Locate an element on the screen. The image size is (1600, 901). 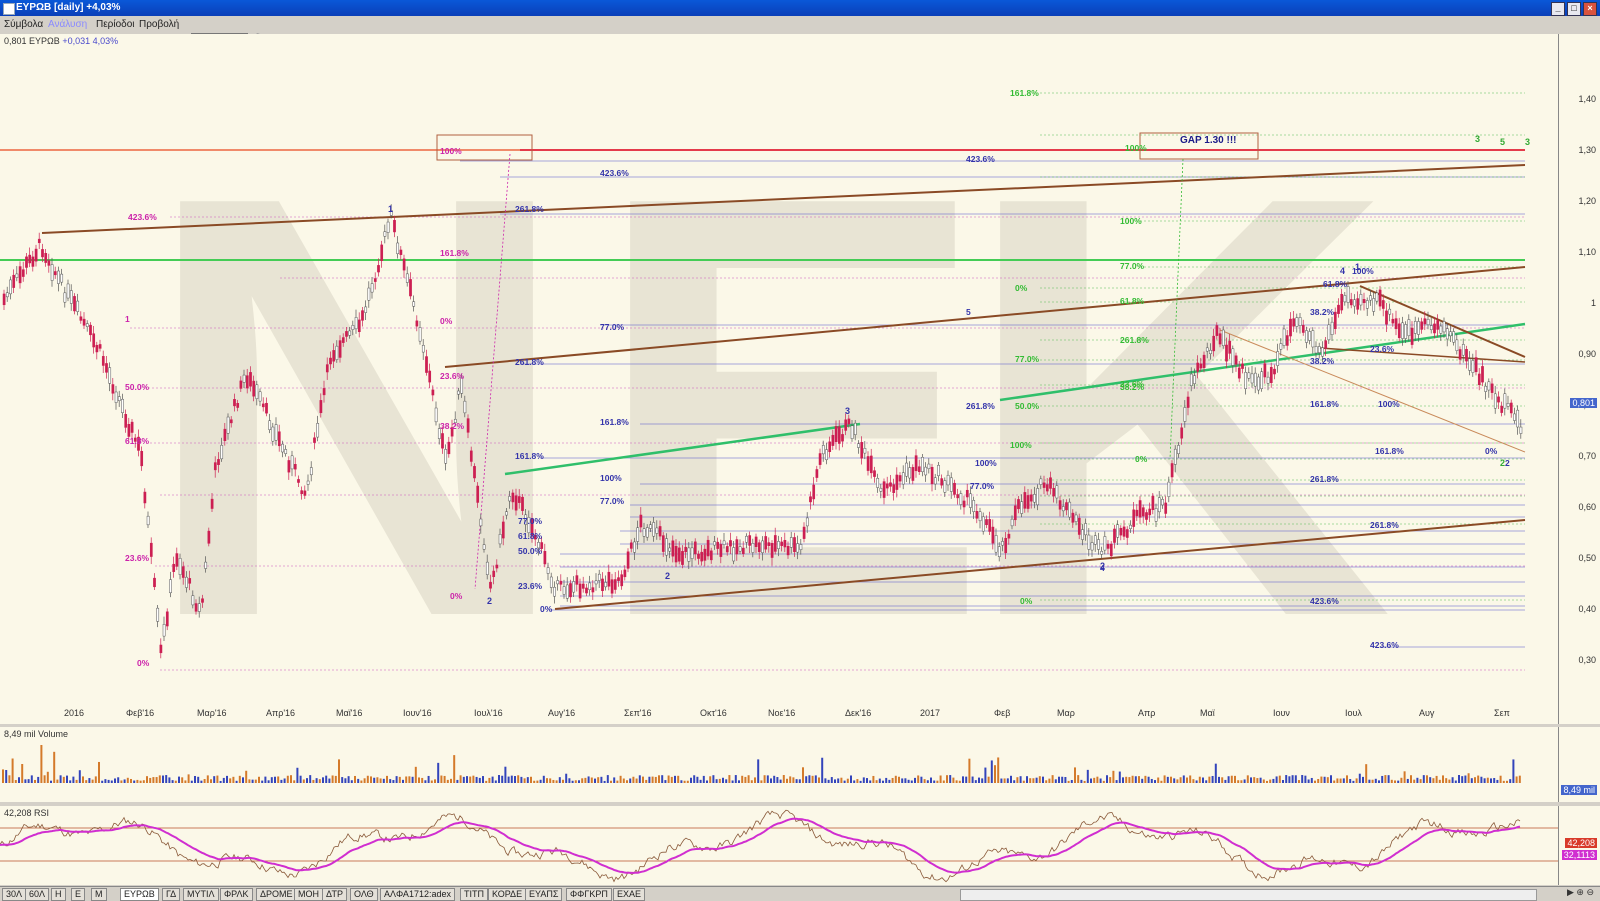
horizontal-scrollbar is located at coordinates (1248, 895).